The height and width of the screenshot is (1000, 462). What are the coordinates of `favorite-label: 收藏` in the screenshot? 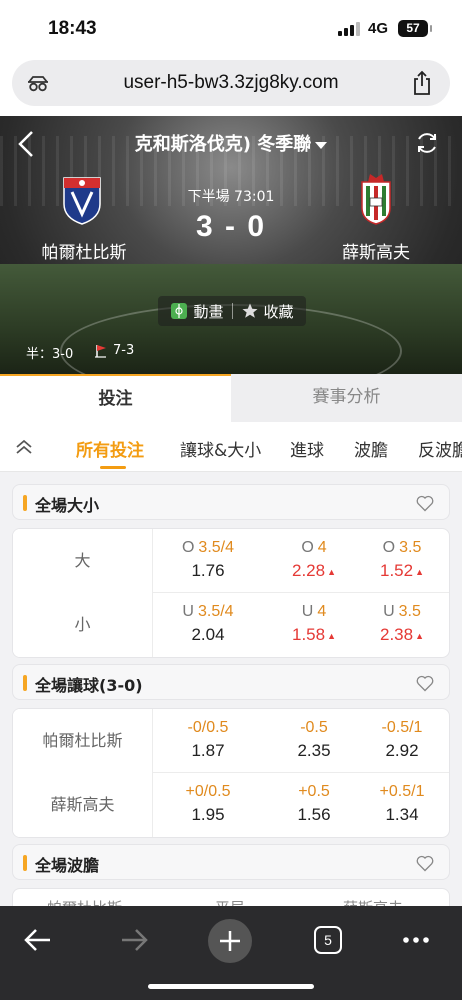 It's located at (278, 311).